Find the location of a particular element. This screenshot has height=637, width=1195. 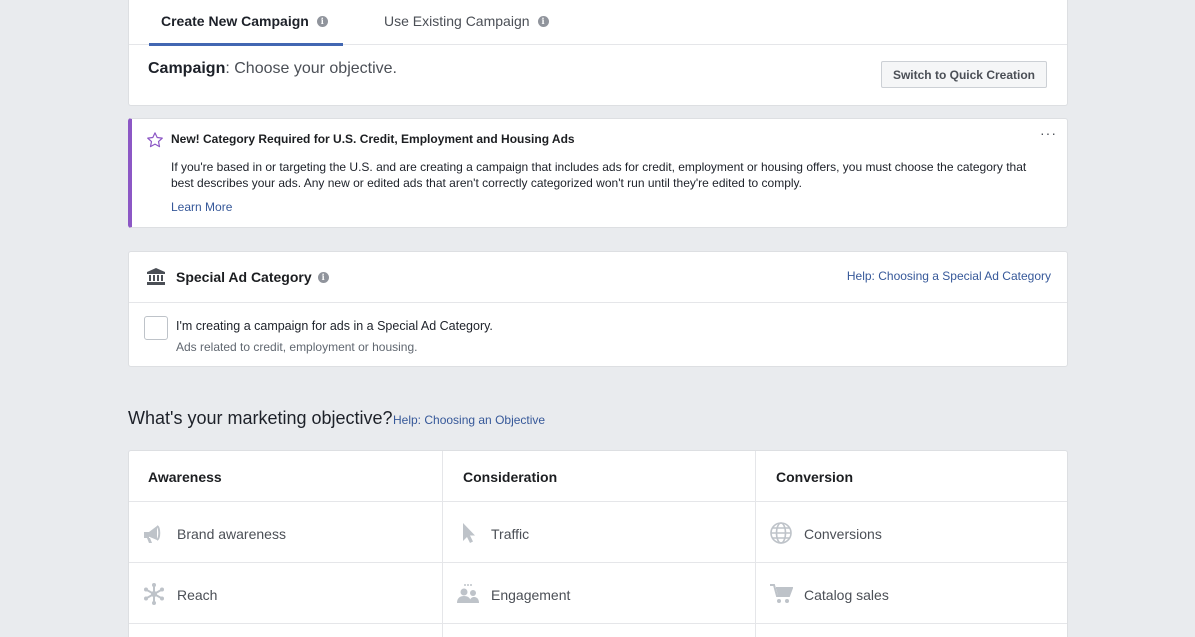

objective-brand-awareness: Brand awareness is located at coordinates (285, 532).